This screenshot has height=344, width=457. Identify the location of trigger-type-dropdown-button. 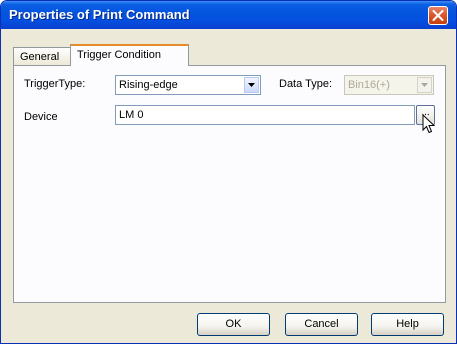
(251, 85).